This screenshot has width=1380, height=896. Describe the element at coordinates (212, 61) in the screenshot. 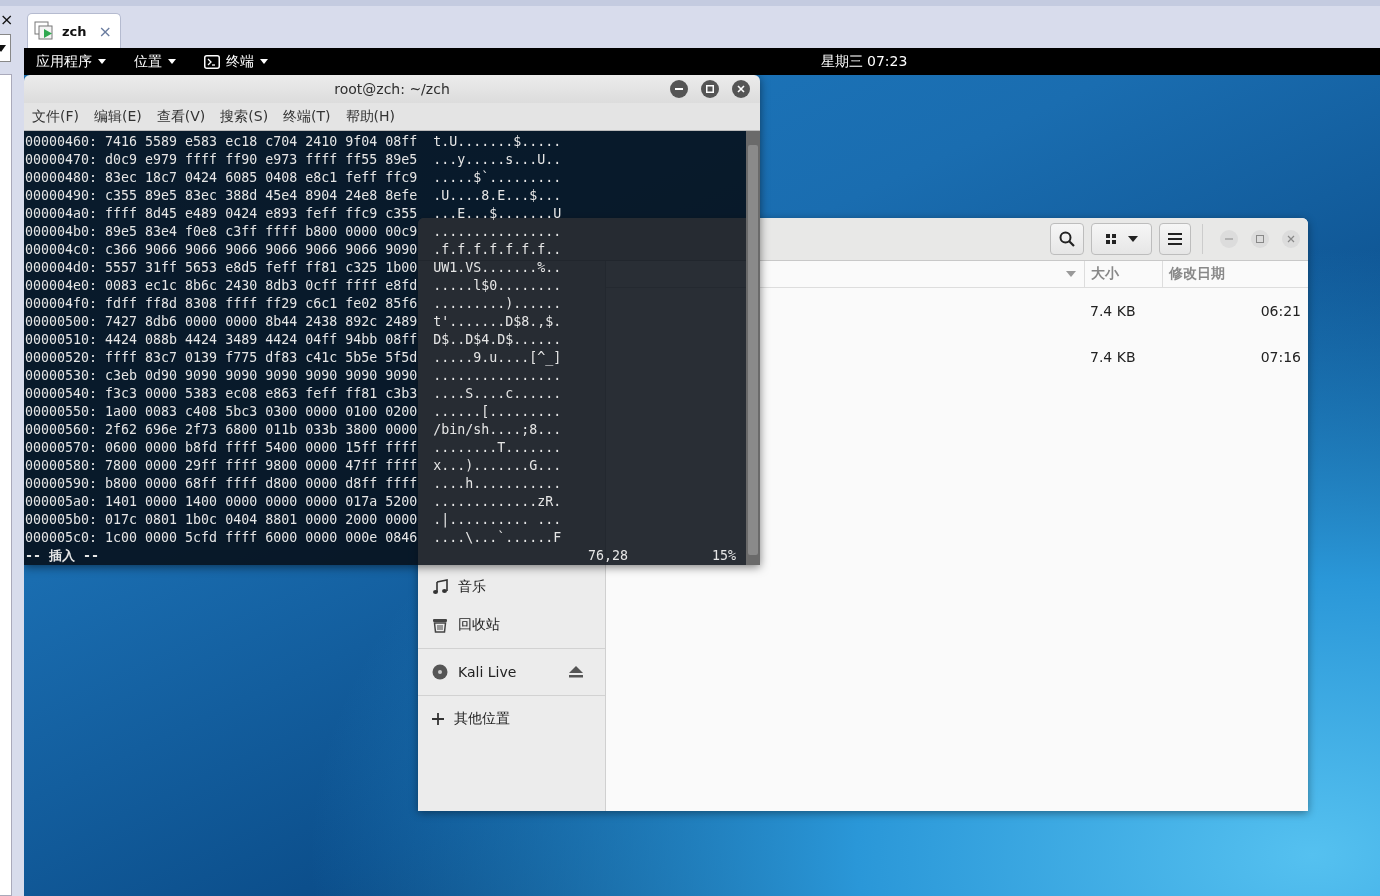

I see `terminal-icon` at that location.